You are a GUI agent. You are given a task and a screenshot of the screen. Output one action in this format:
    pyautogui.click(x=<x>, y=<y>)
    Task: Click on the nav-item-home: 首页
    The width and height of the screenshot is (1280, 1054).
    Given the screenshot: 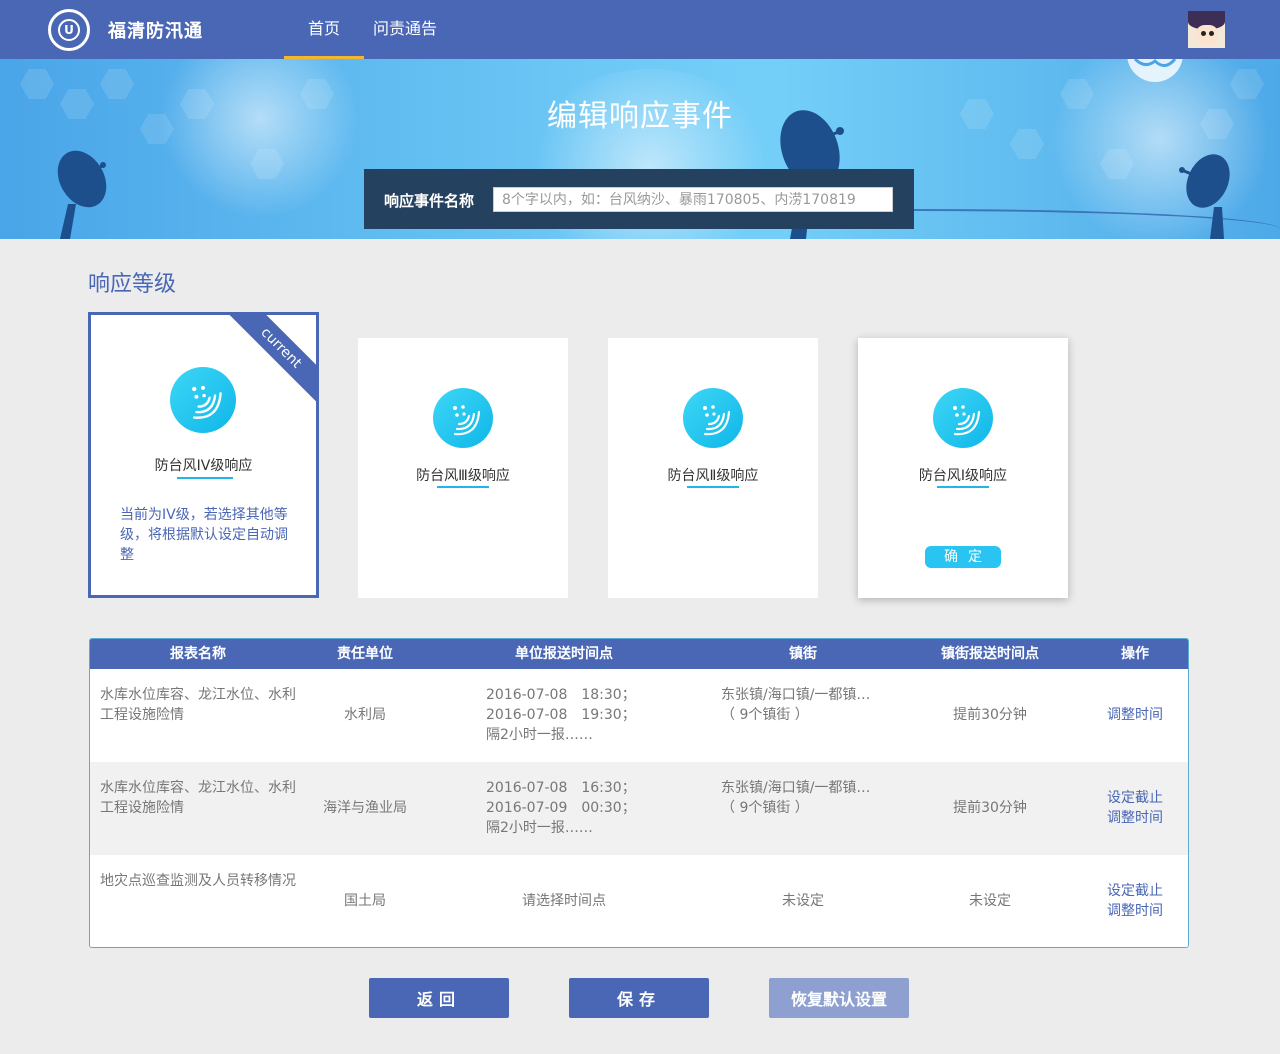 What is the action you would take?
    pyautogui.click(x=324, y=29)
    